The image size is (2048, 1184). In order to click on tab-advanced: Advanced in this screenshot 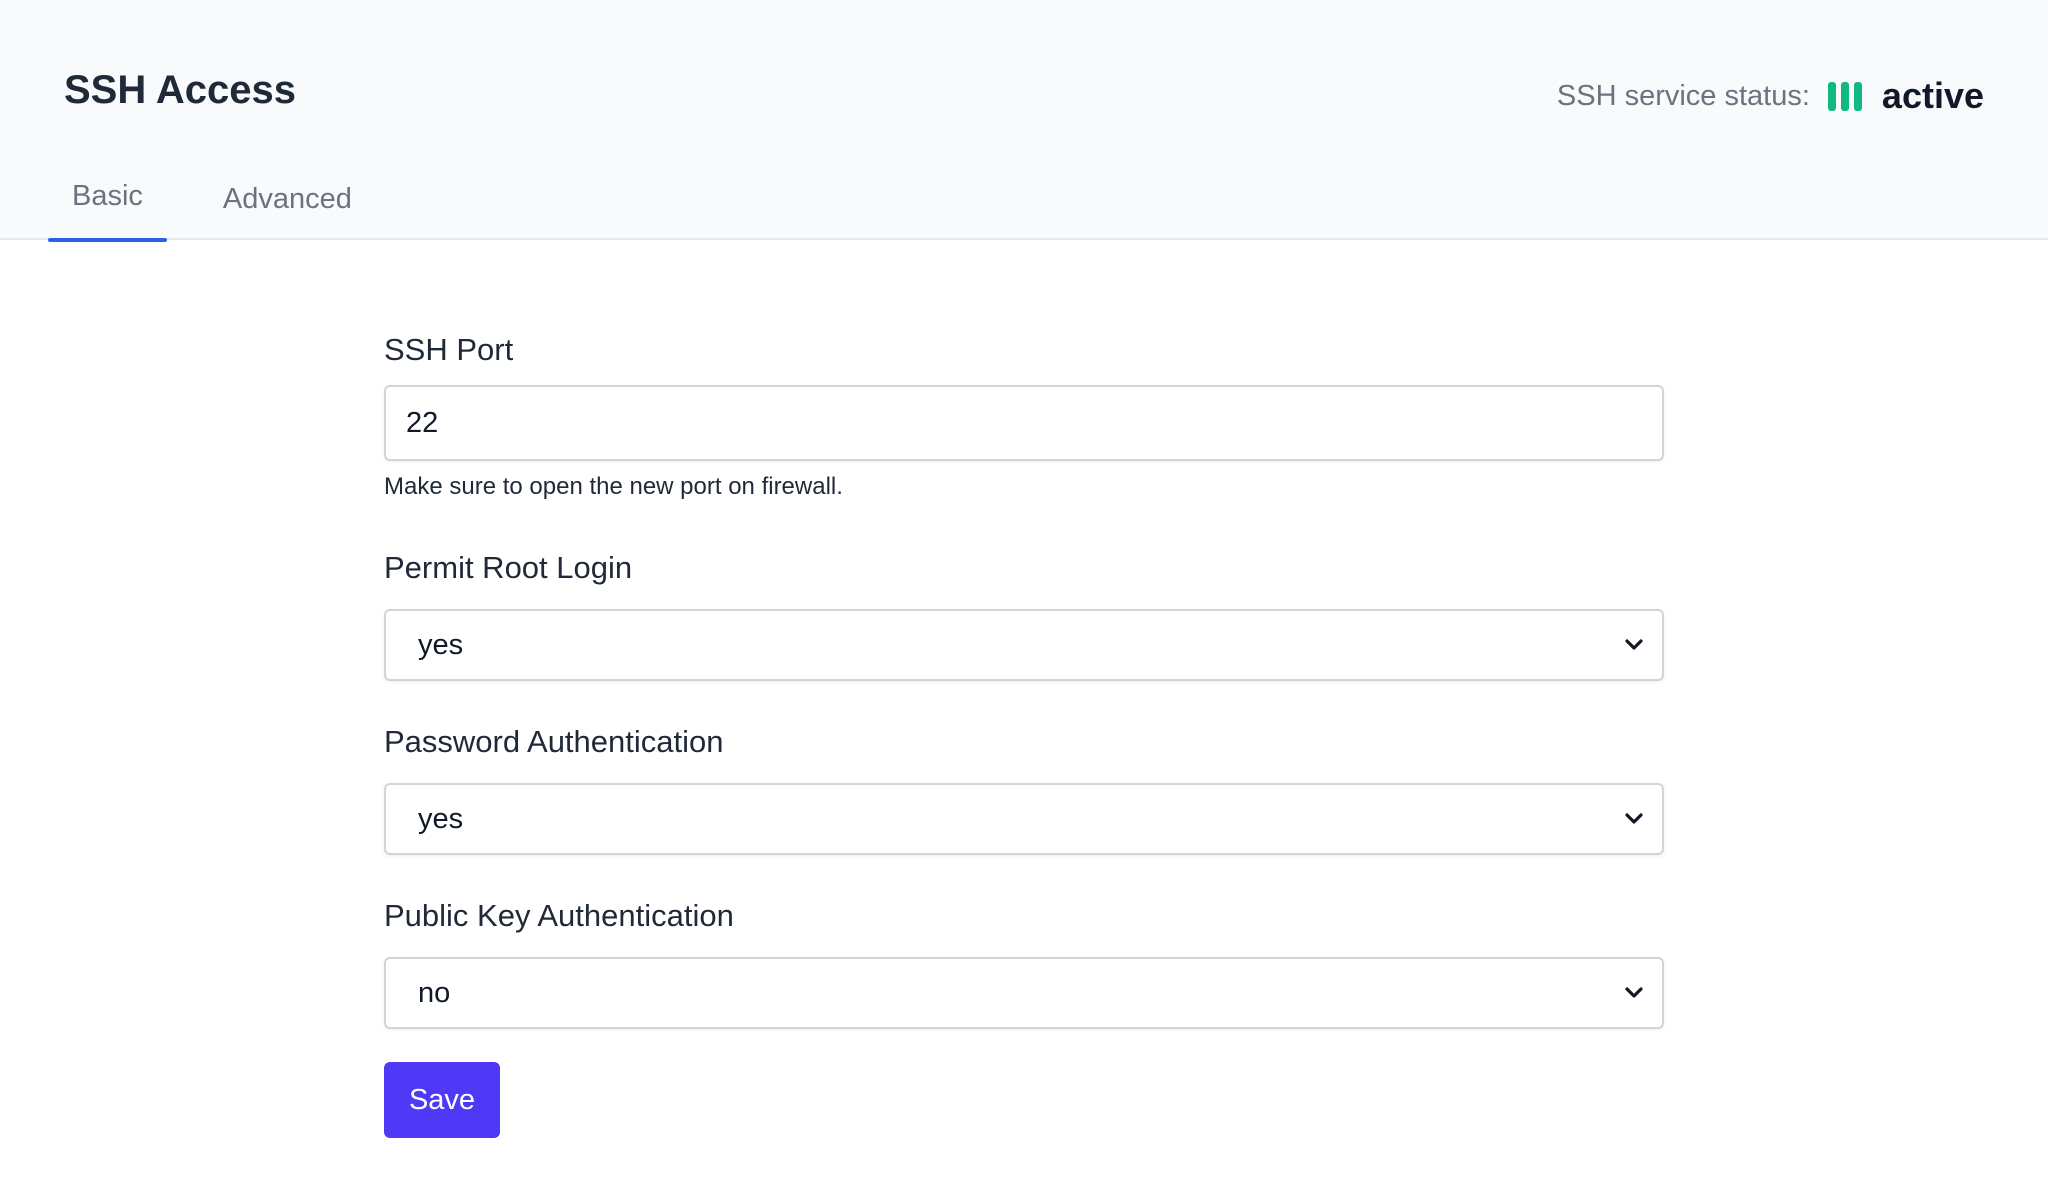, I will do `click(287, 205)`.